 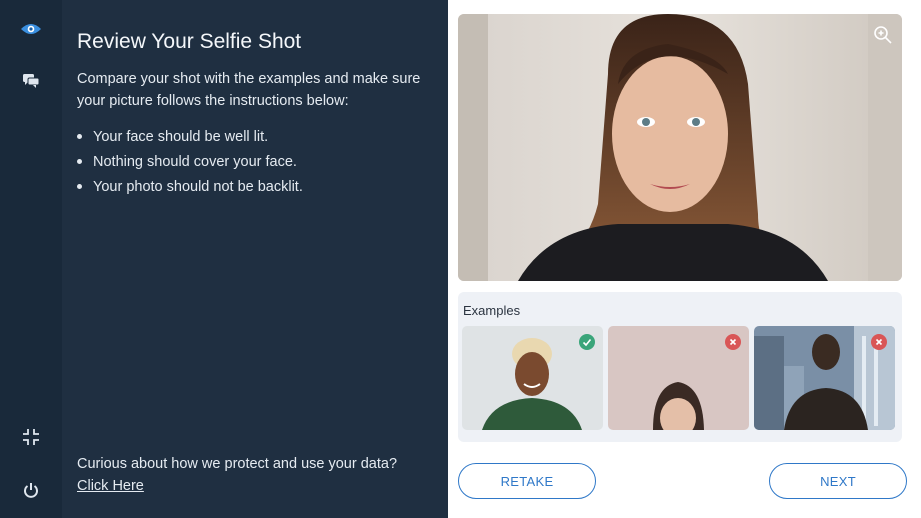 I want to click on instruction-item: Your face should be well lit., so click(x=190, y=138).